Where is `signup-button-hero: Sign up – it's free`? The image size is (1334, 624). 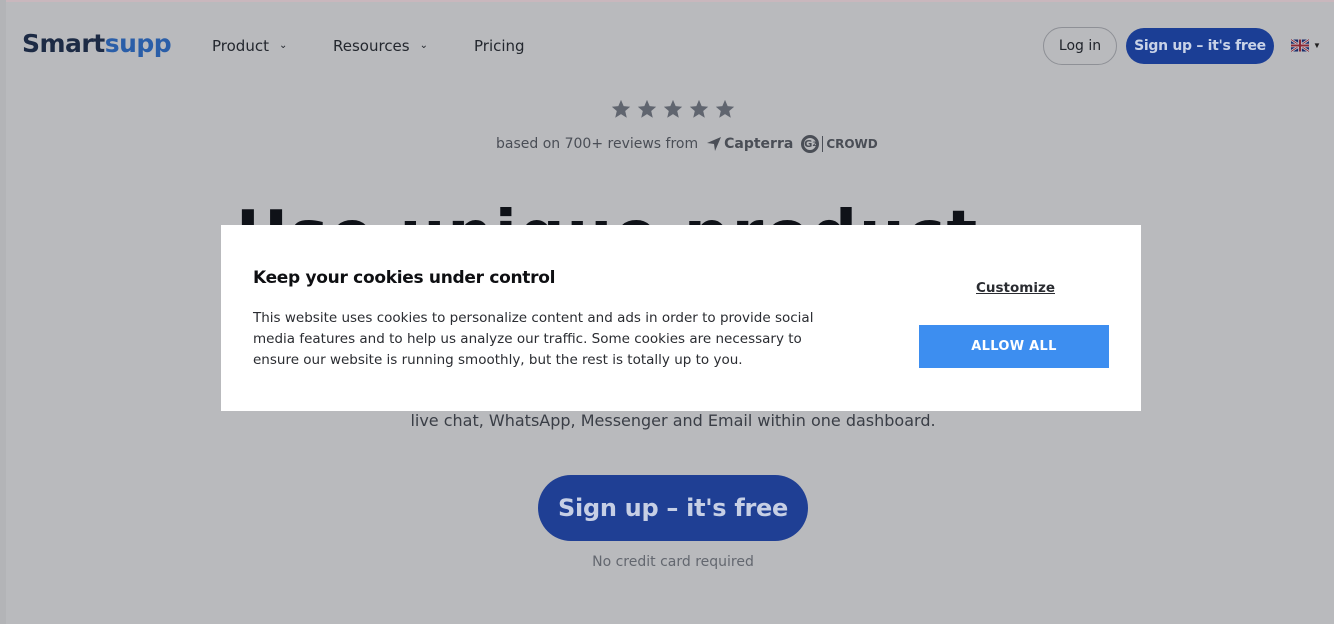 signup-button-hero: Sign up – it's free is located at coordinates (673, 508).